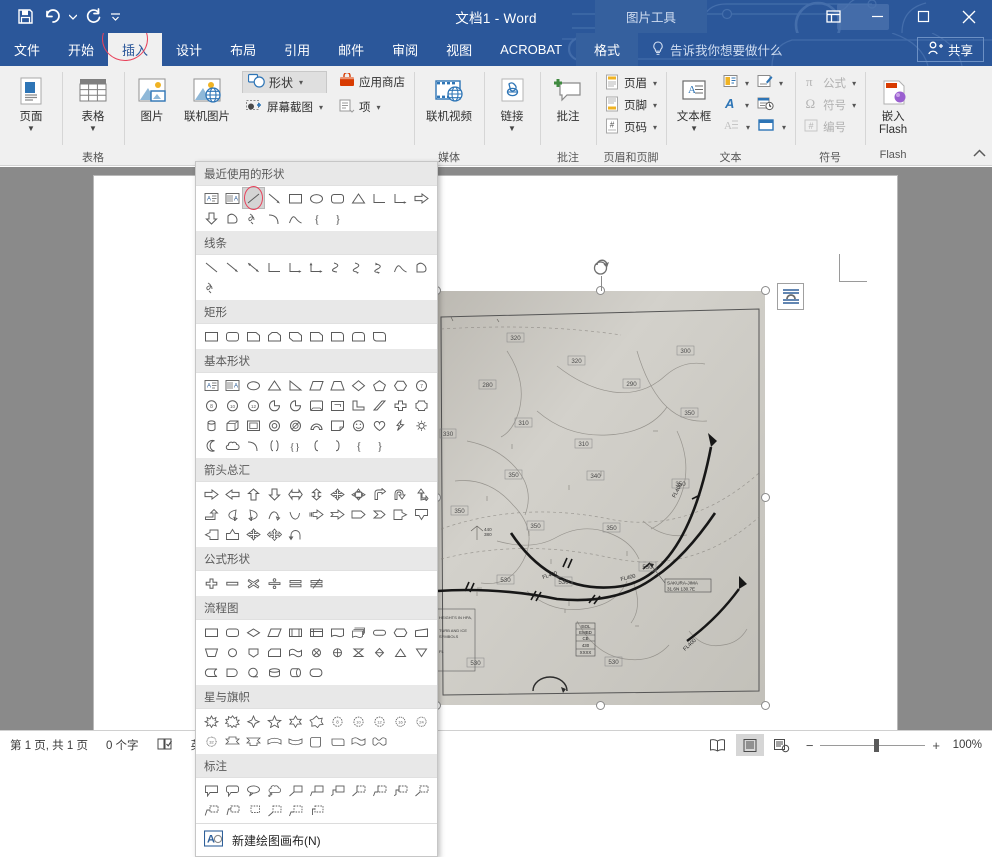  Describe the element at coordinates (211, 336) in the screenshot. I see `shape-rectangle` at that location.